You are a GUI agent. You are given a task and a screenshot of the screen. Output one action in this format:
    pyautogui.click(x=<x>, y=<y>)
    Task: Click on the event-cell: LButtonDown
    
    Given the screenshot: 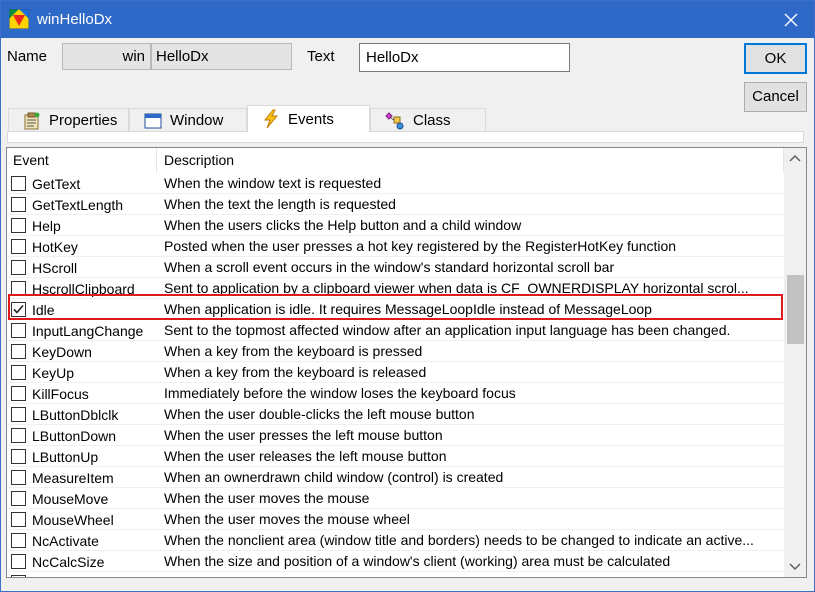 What is the action you would take?
    pyautogui.click(x=84, y=435)
    